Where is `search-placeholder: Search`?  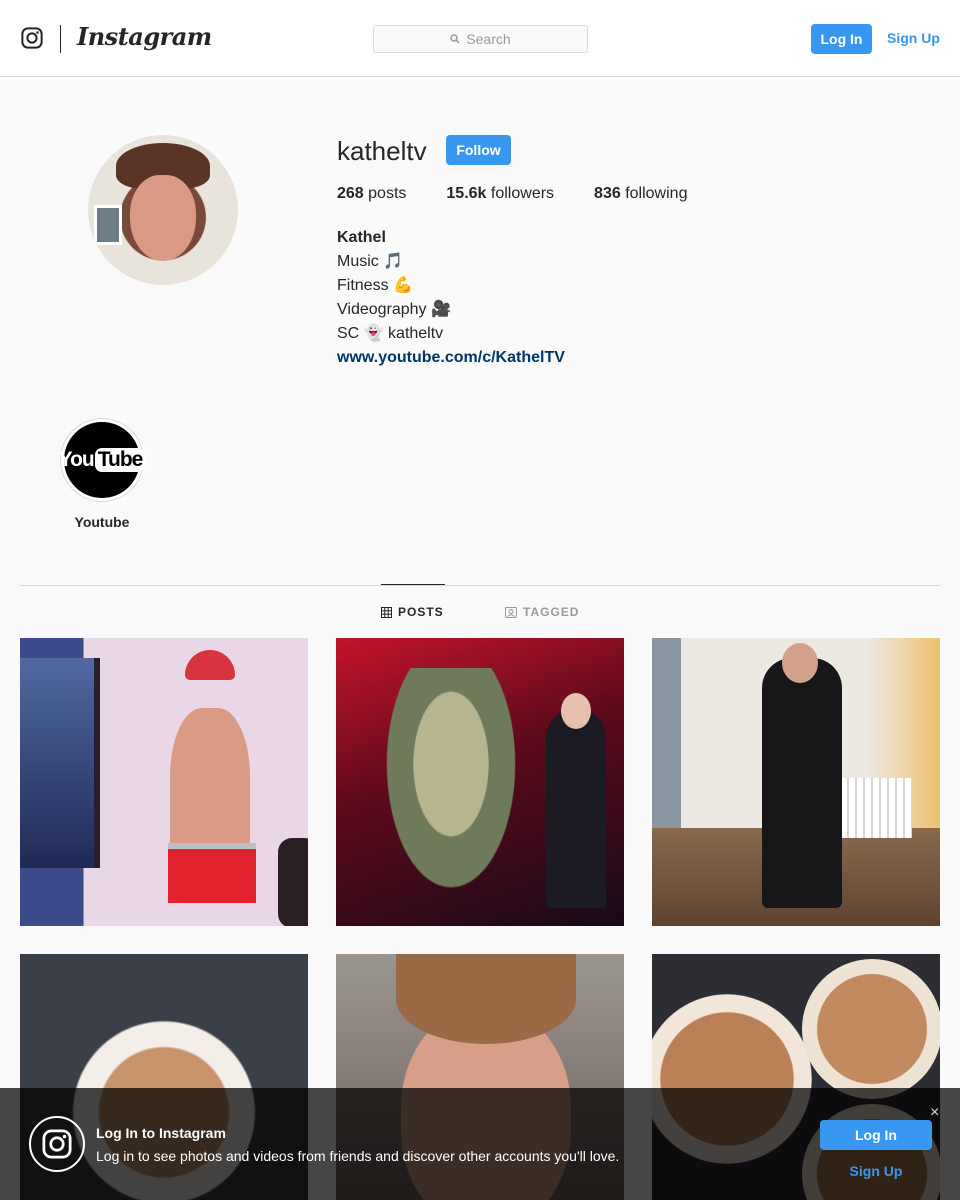 search-placeholder: Search is located at coordinates (488, 39).